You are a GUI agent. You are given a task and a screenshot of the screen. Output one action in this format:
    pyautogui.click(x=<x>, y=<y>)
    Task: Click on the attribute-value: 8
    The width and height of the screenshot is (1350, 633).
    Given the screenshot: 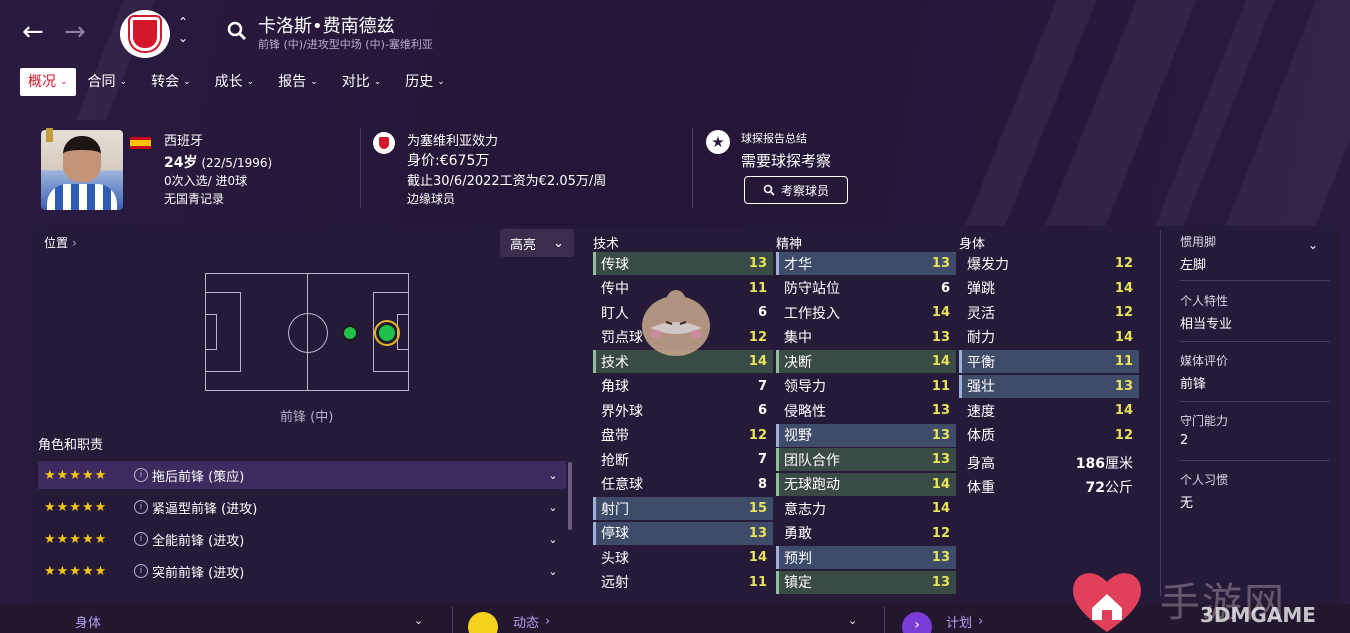 What is the action you would take?
    pyautogui.click(x=762, y=484)
    